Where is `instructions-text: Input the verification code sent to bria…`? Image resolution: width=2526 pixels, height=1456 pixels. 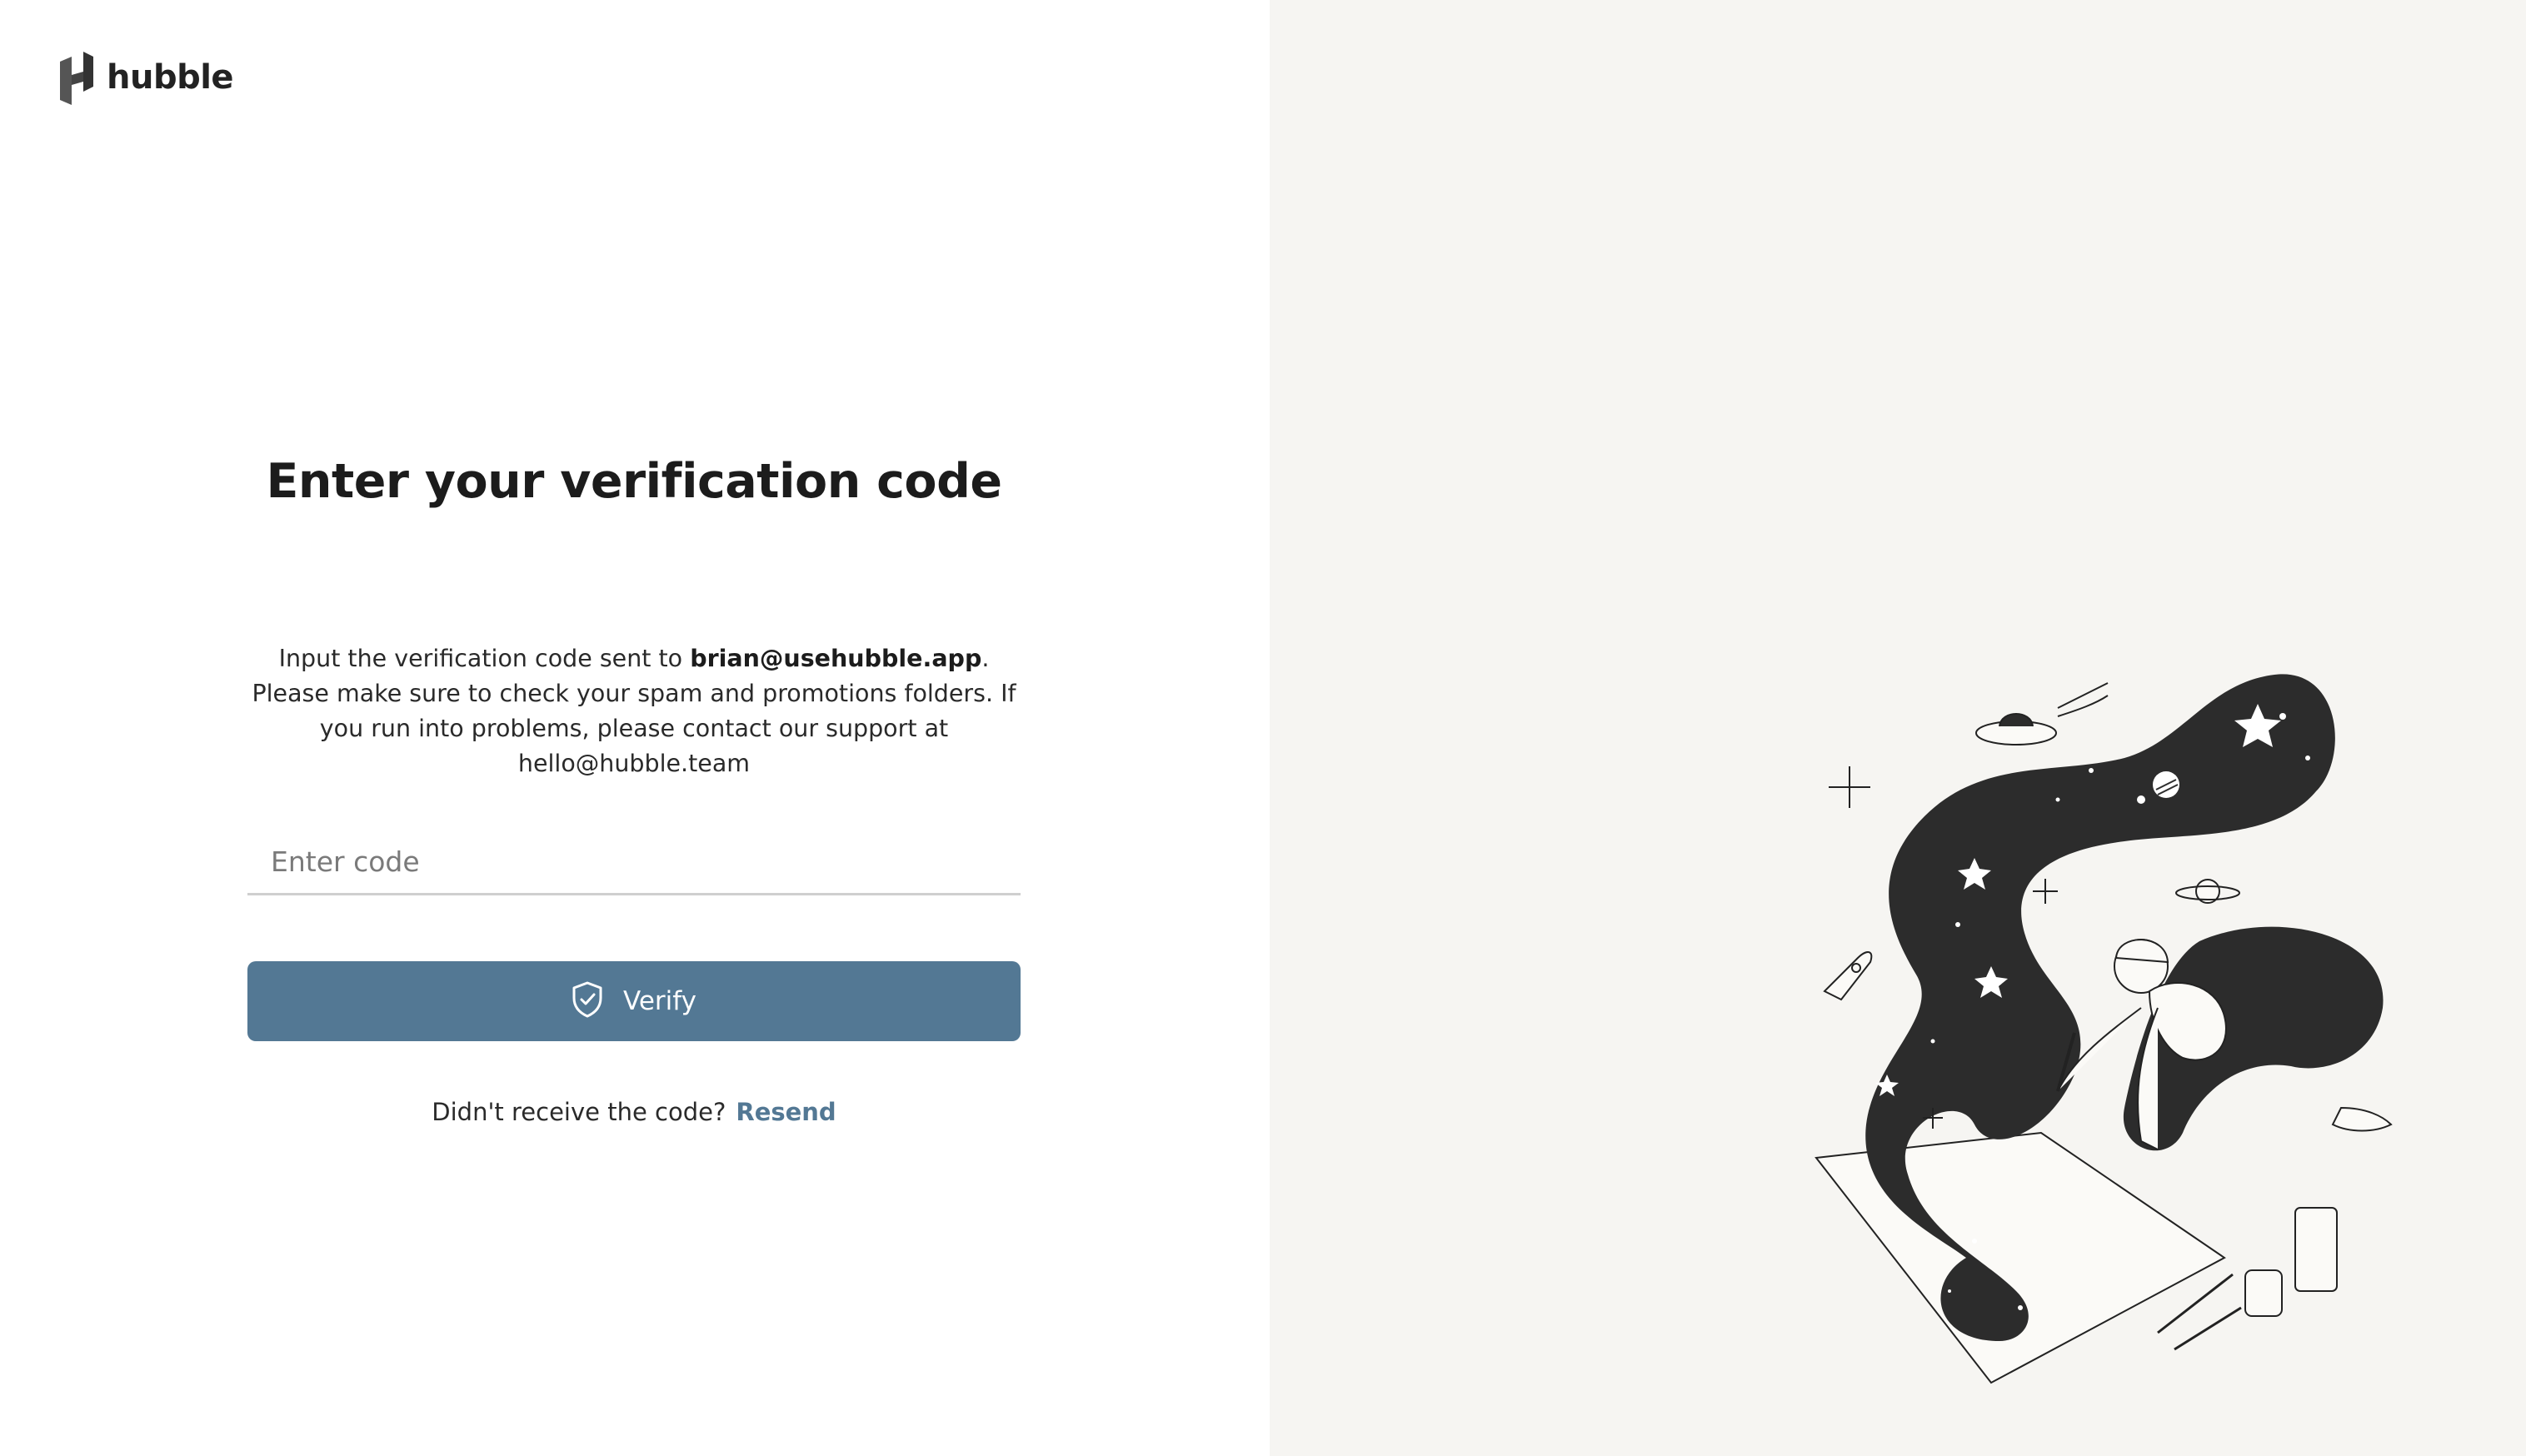
instructions-text: Input the verification code sent to bria… is located at coordinates (634, 711).